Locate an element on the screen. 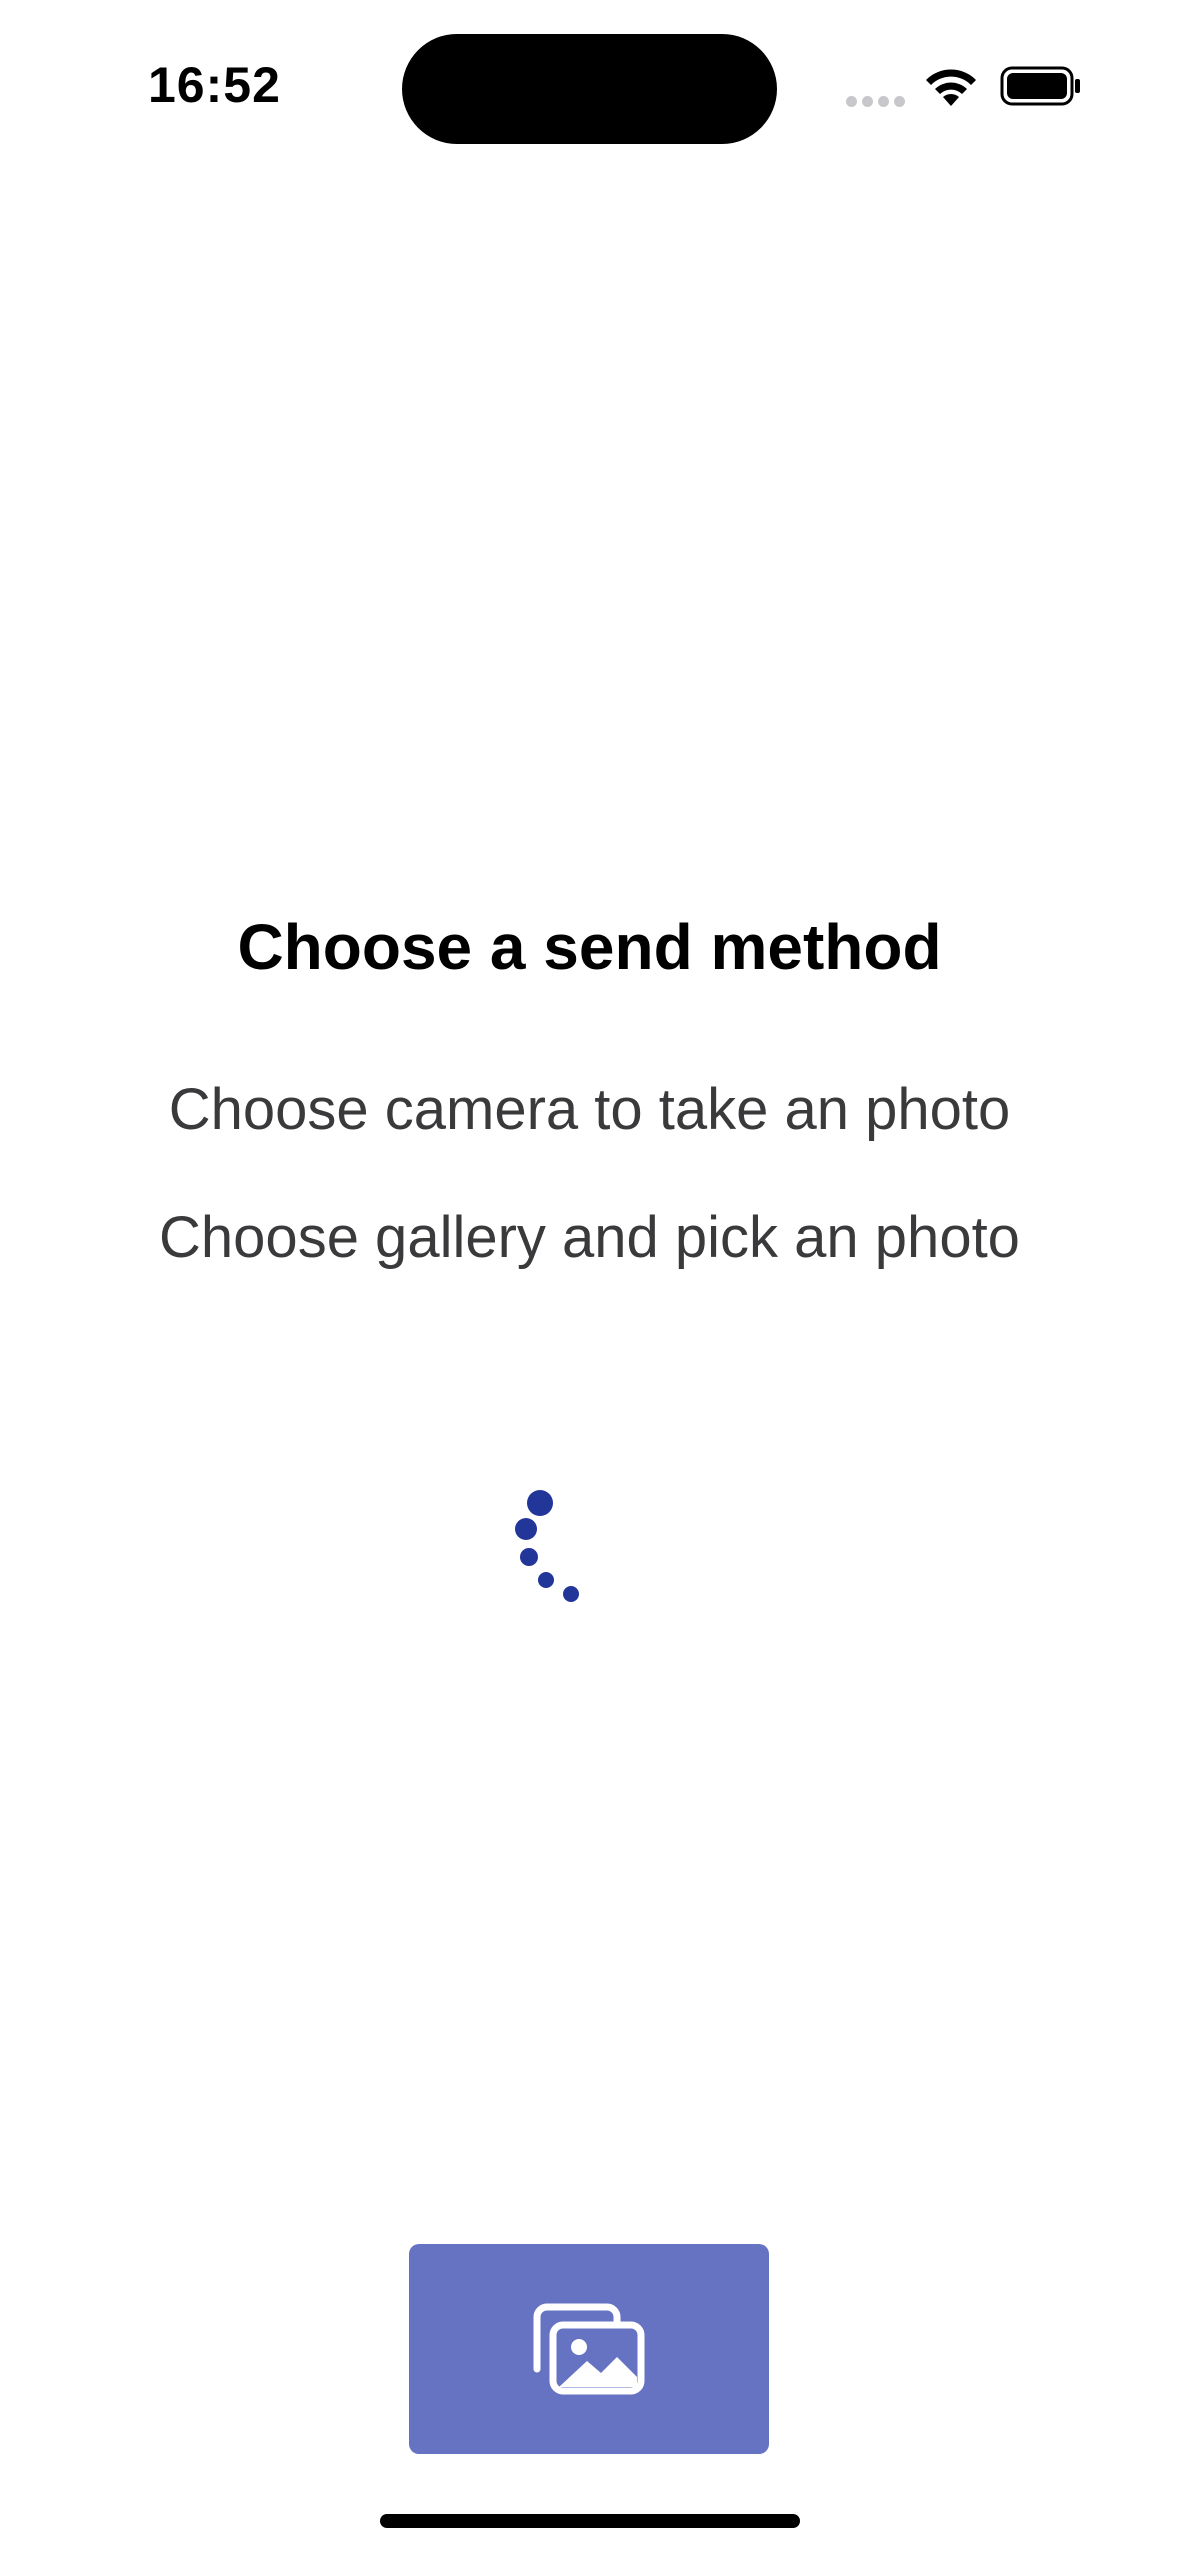 This screenshot has width=1179, height=2556. wifi-icon is located at coordinates (951, 87).